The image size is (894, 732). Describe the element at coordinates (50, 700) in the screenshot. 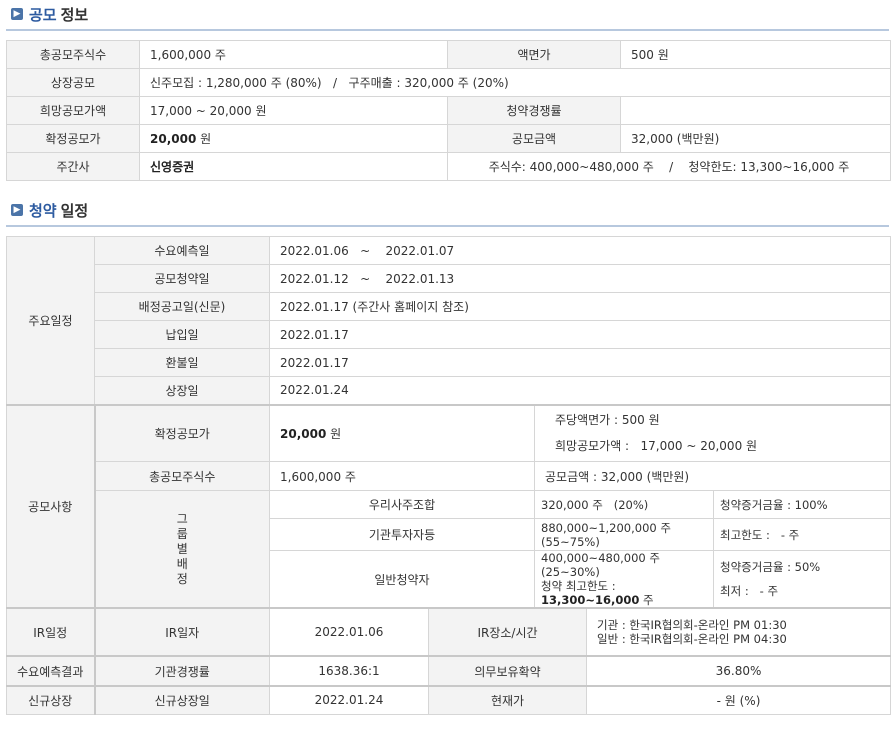

I see `new-listing-label: 신규상장` at that location.